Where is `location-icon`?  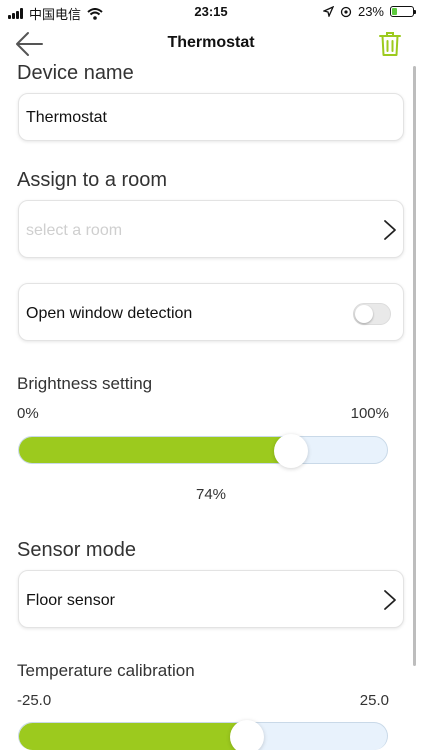 location-icon is located at coordinates (328, 11).